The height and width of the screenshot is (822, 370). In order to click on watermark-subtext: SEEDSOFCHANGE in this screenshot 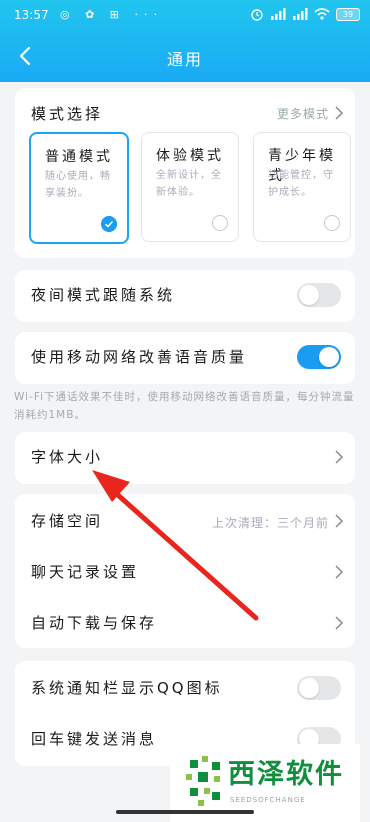, I will do `click(268, 800)`.